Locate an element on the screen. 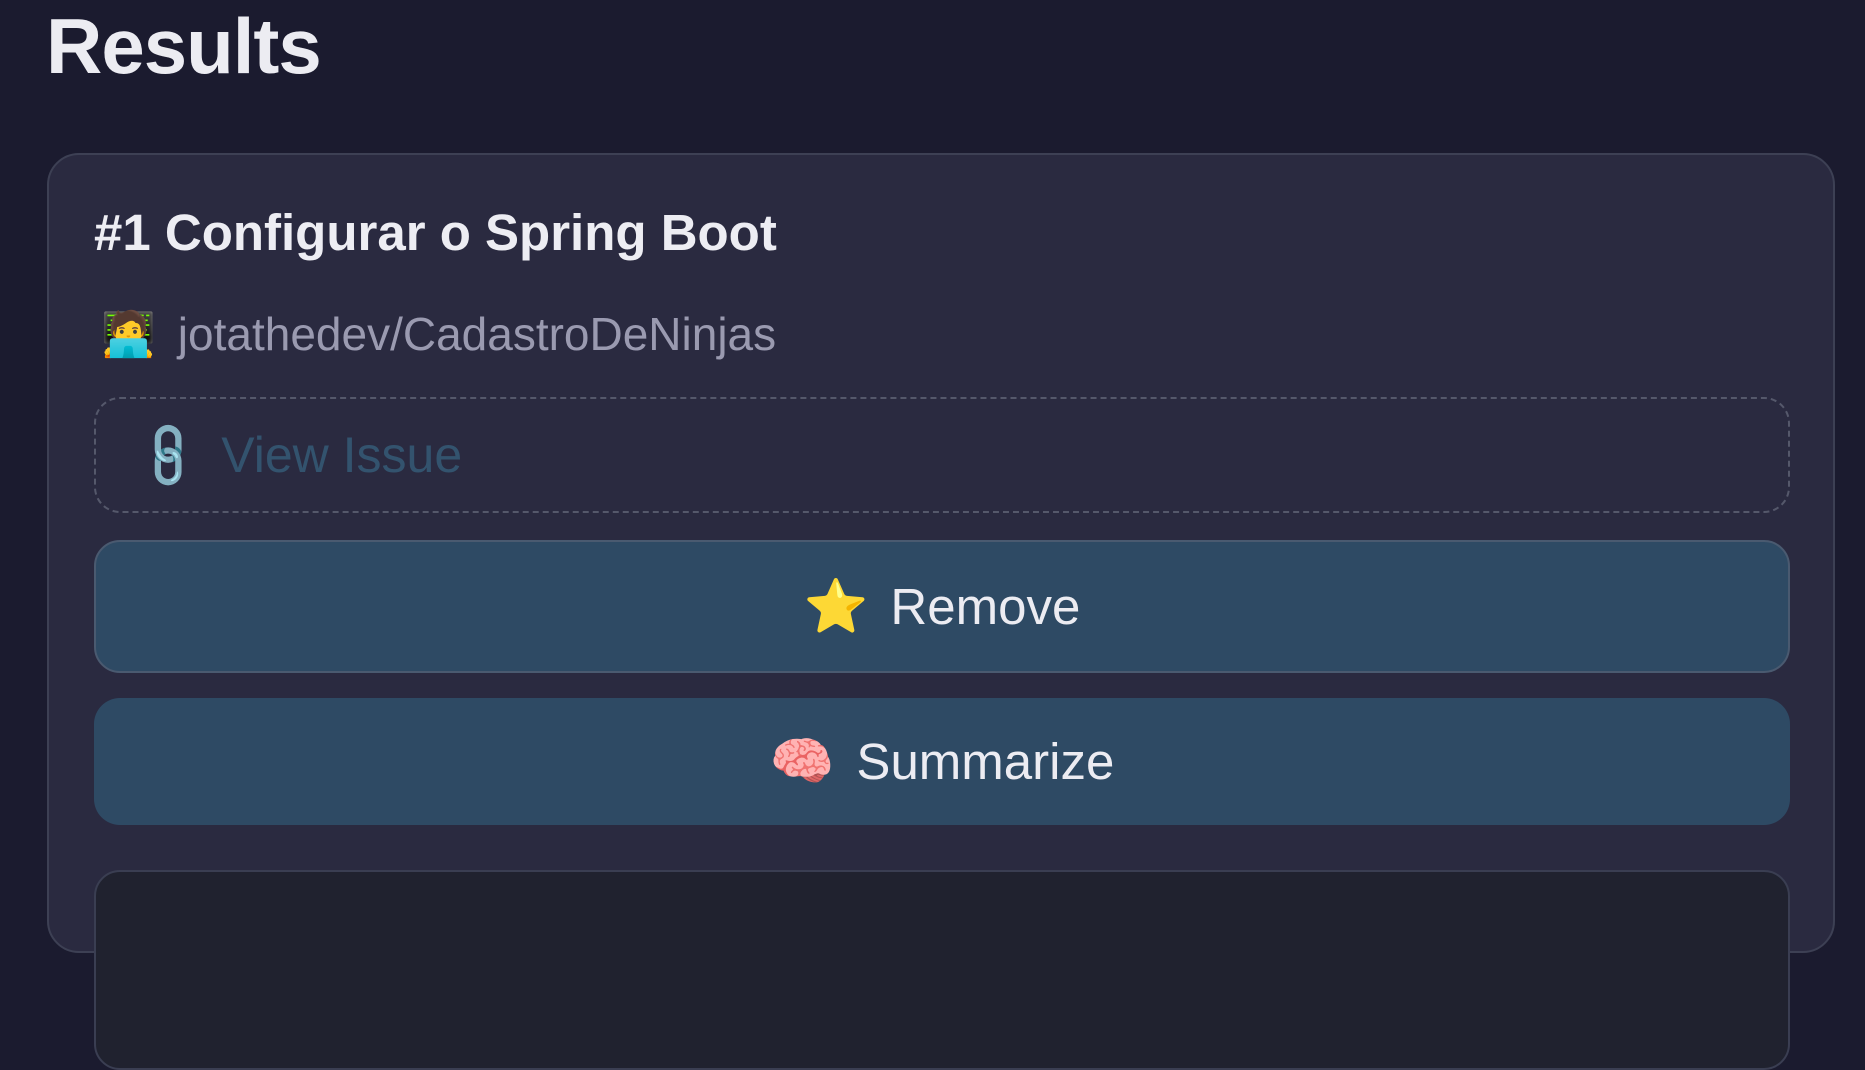  repo-line: 🧑‍💻 jotathedev/CadastroDeNinjas is located at coordinates (438, 334).